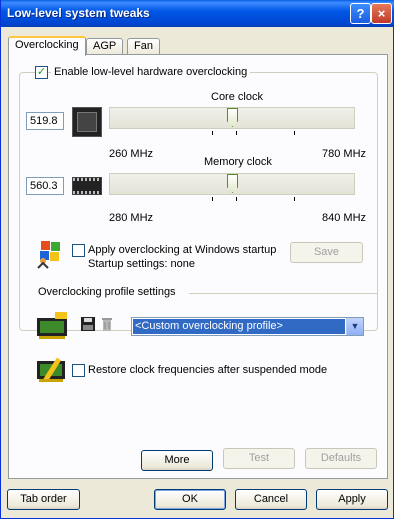  What do you see at coordinates (197, 13) in the screenshot?
I see `title-bar: Low-level system tweaks ? ×` at bounding box center [197, 13].